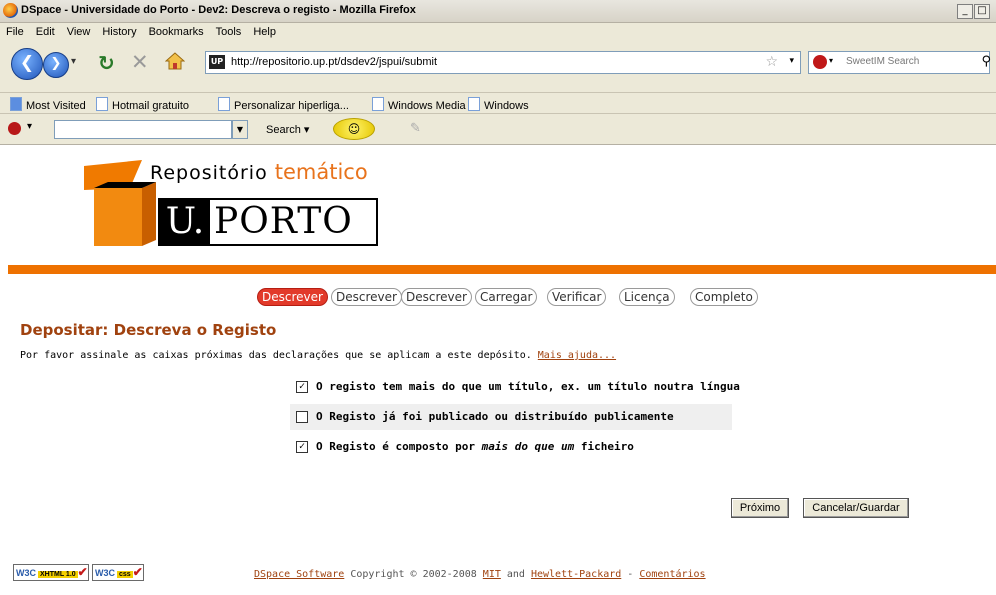  I want to click on bookmark-most-visited: Most Visited, so click(48, 104).